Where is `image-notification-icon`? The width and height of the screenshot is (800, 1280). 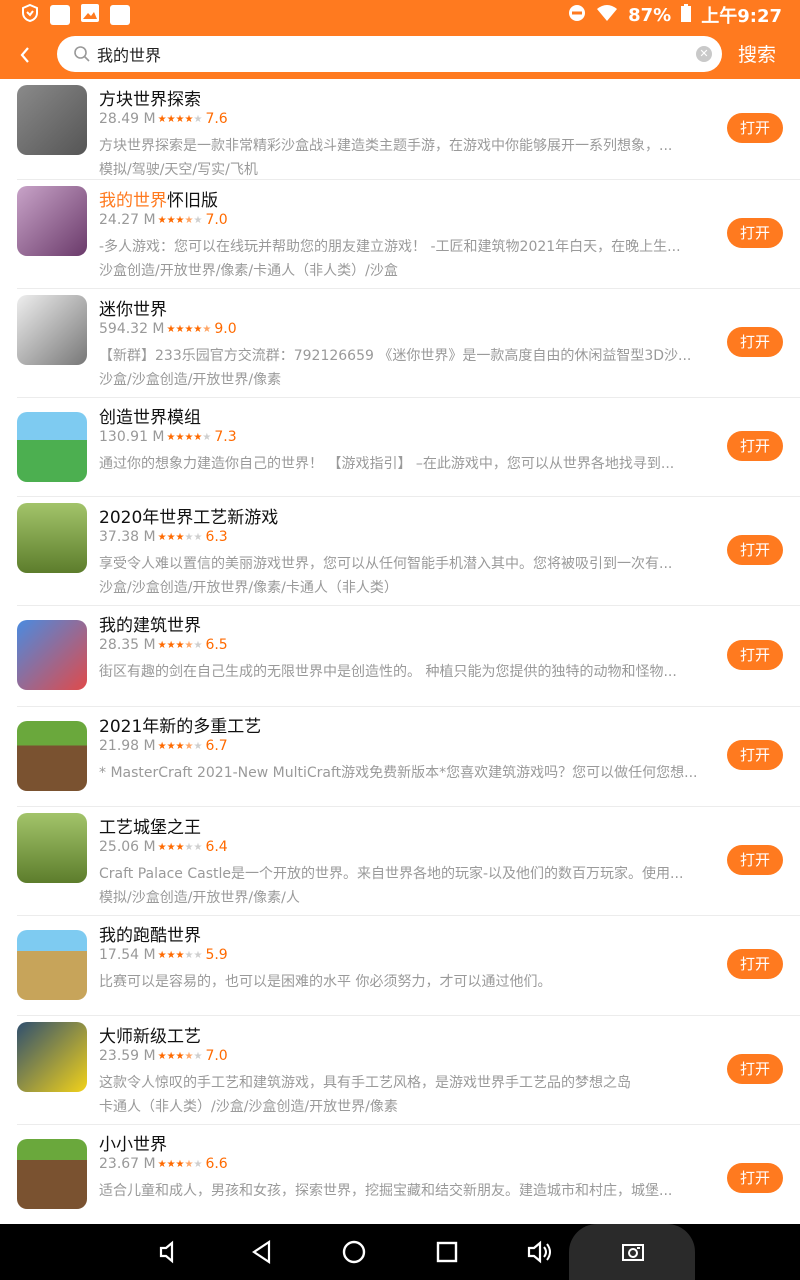 image-notification-icon is located at coordinates (90, 15).